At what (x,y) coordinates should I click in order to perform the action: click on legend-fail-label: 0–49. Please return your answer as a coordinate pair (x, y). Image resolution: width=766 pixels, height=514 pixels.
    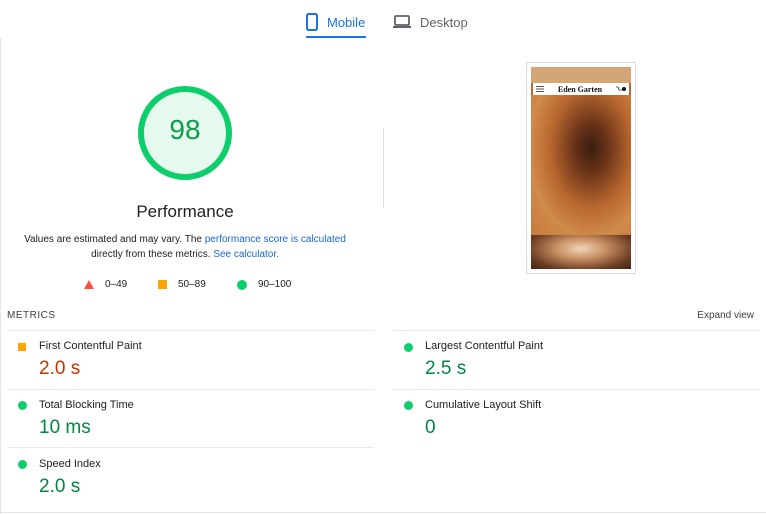
    Looking at the image, I should click on (116, 284).